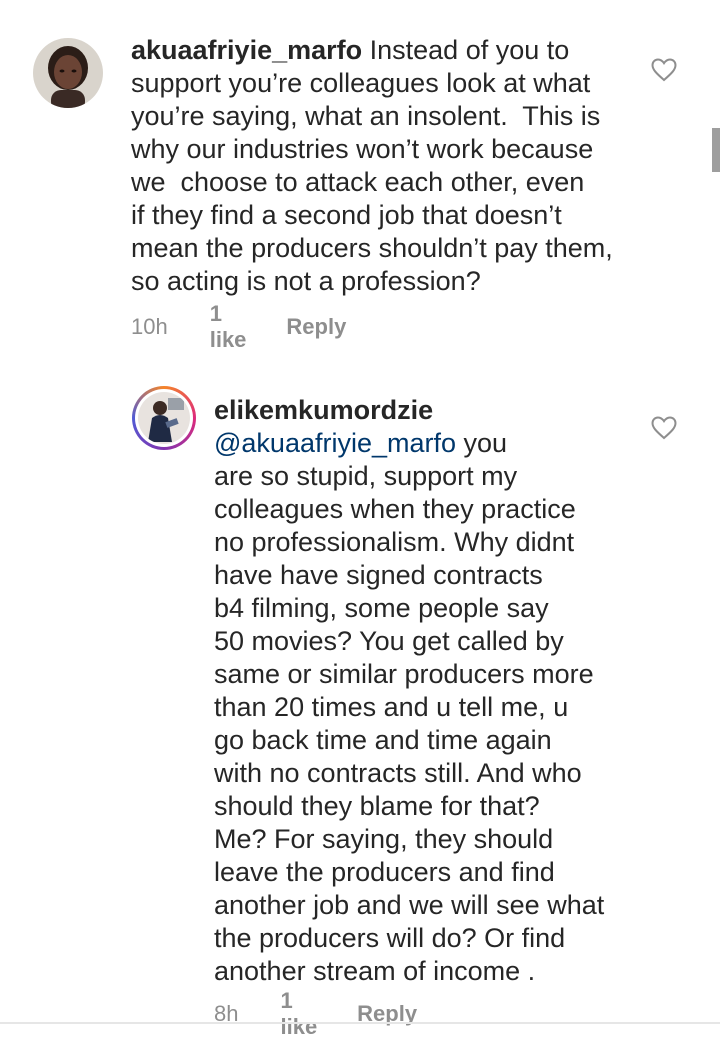 The width and height of the screenshot is (720, 1044). What do you see at coordinates (306, 281) in the screenshot?
I see `comment-line: so acting is not a profession?` at bounding box center [306, 281].